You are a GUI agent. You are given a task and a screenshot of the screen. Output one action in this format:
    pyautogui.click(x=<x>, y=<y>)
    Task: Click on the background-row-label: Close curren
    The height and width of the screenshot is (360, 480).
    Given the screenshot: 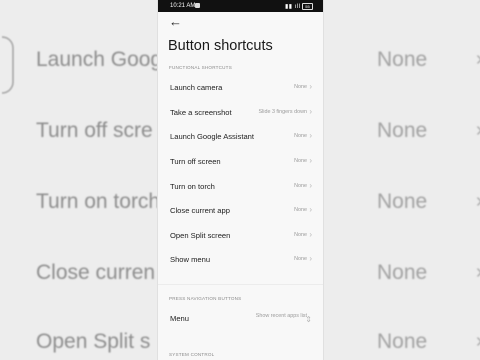 What is the action you would take?
    pyautogui.click(x=96, y=272)
    